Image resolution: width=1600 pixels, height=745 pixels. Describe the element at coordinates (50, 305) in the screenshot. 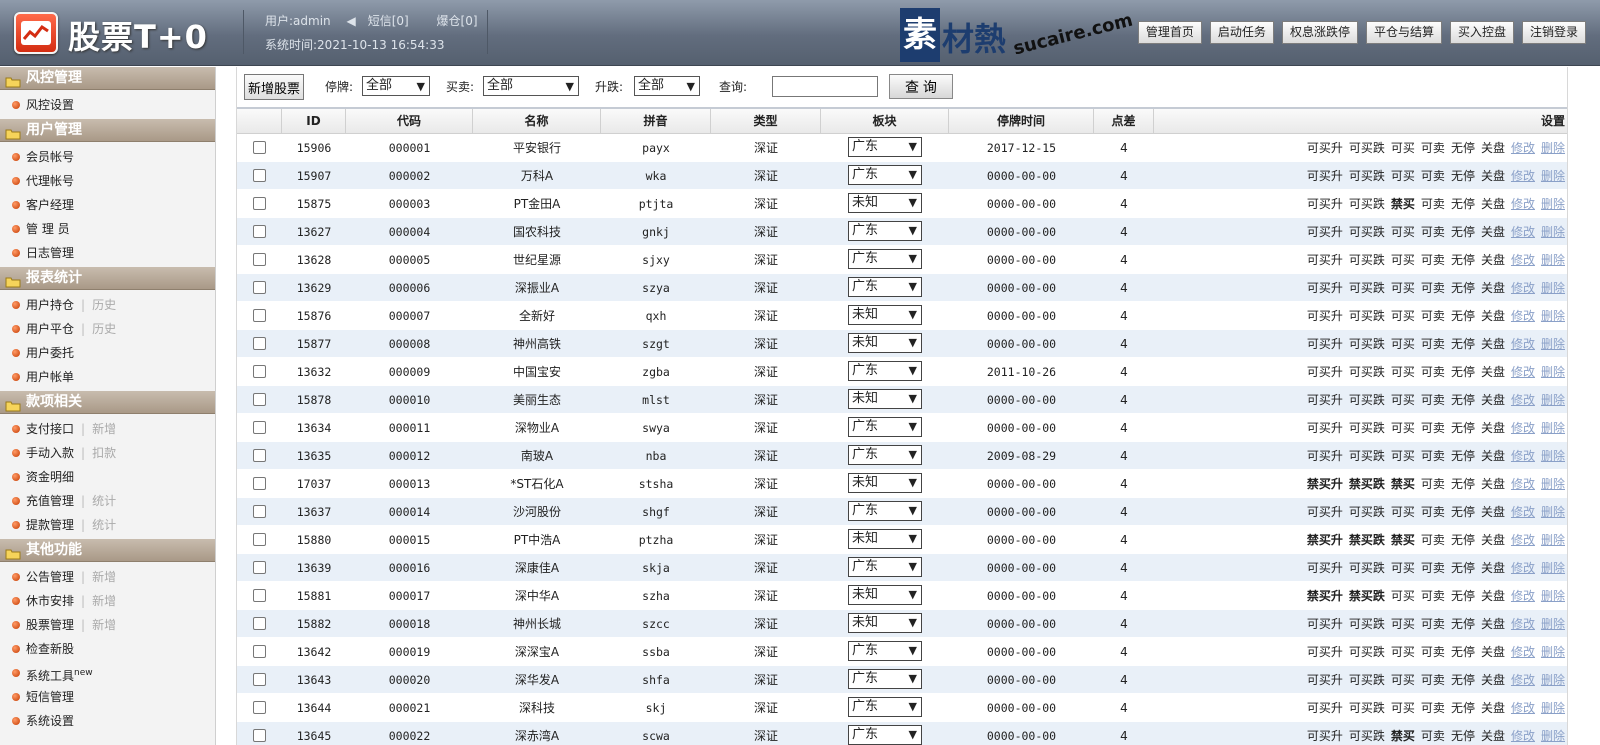

I see `sidebar-item-label: 用户持仓` at that location.